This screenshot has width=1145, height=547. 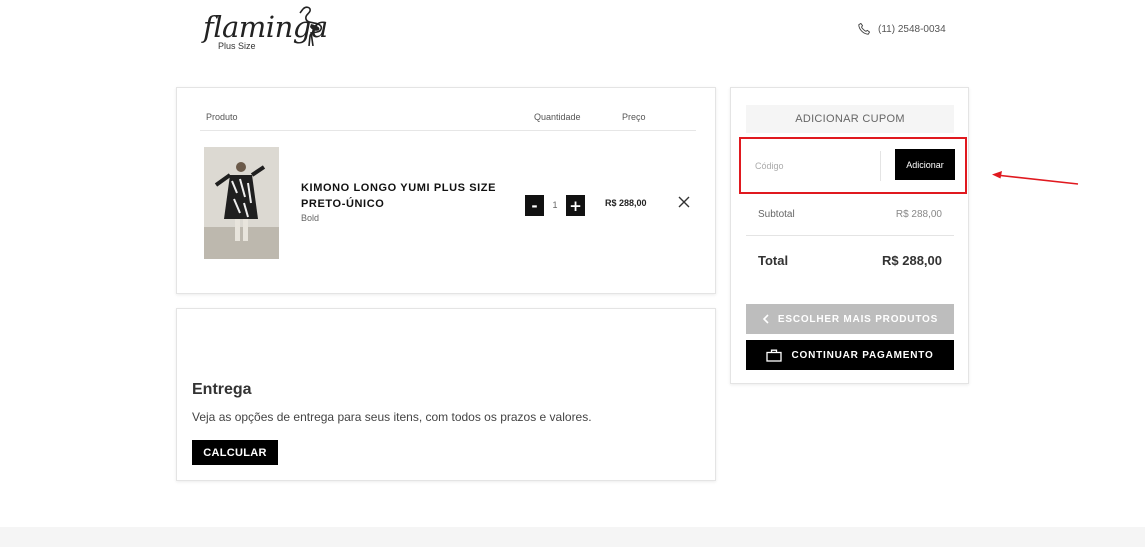 I want to click on shopping-bag-icon, so click(x=774, y=355).